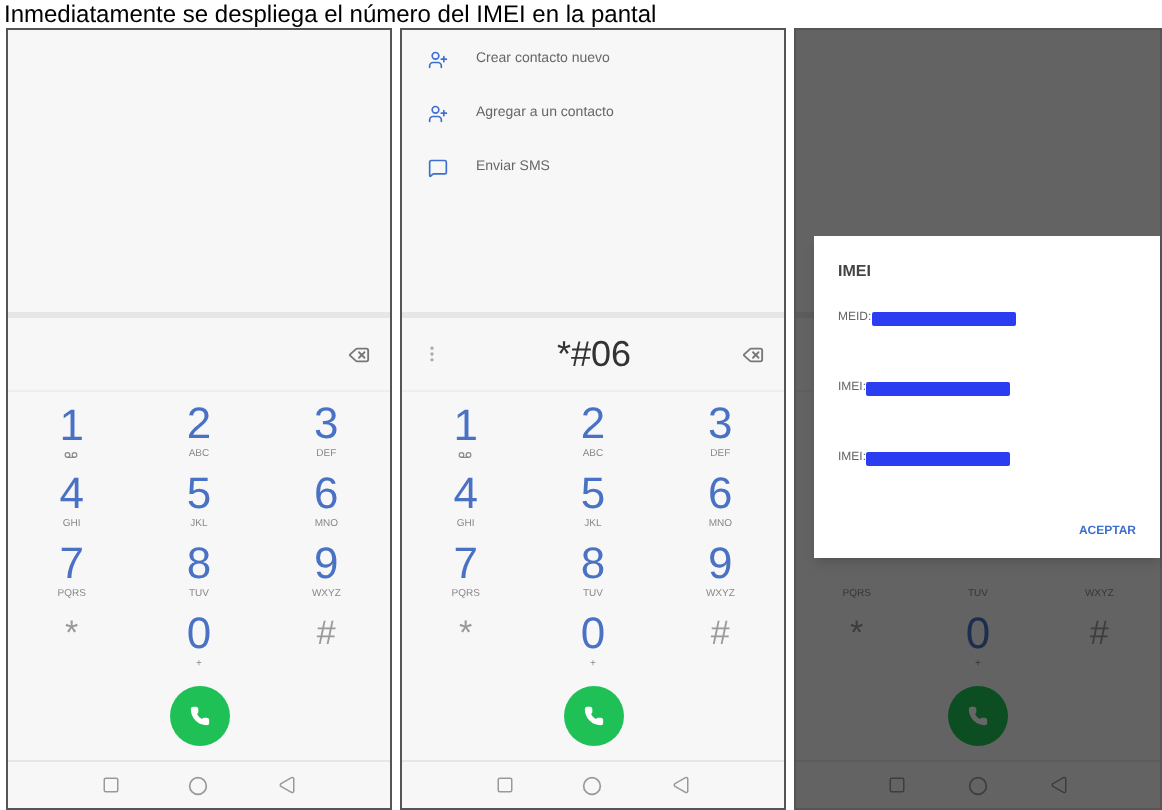  What do you see at coordinates (438, 168) in the screenshot?
I see `message-icon` at bounding box center [438, 168].